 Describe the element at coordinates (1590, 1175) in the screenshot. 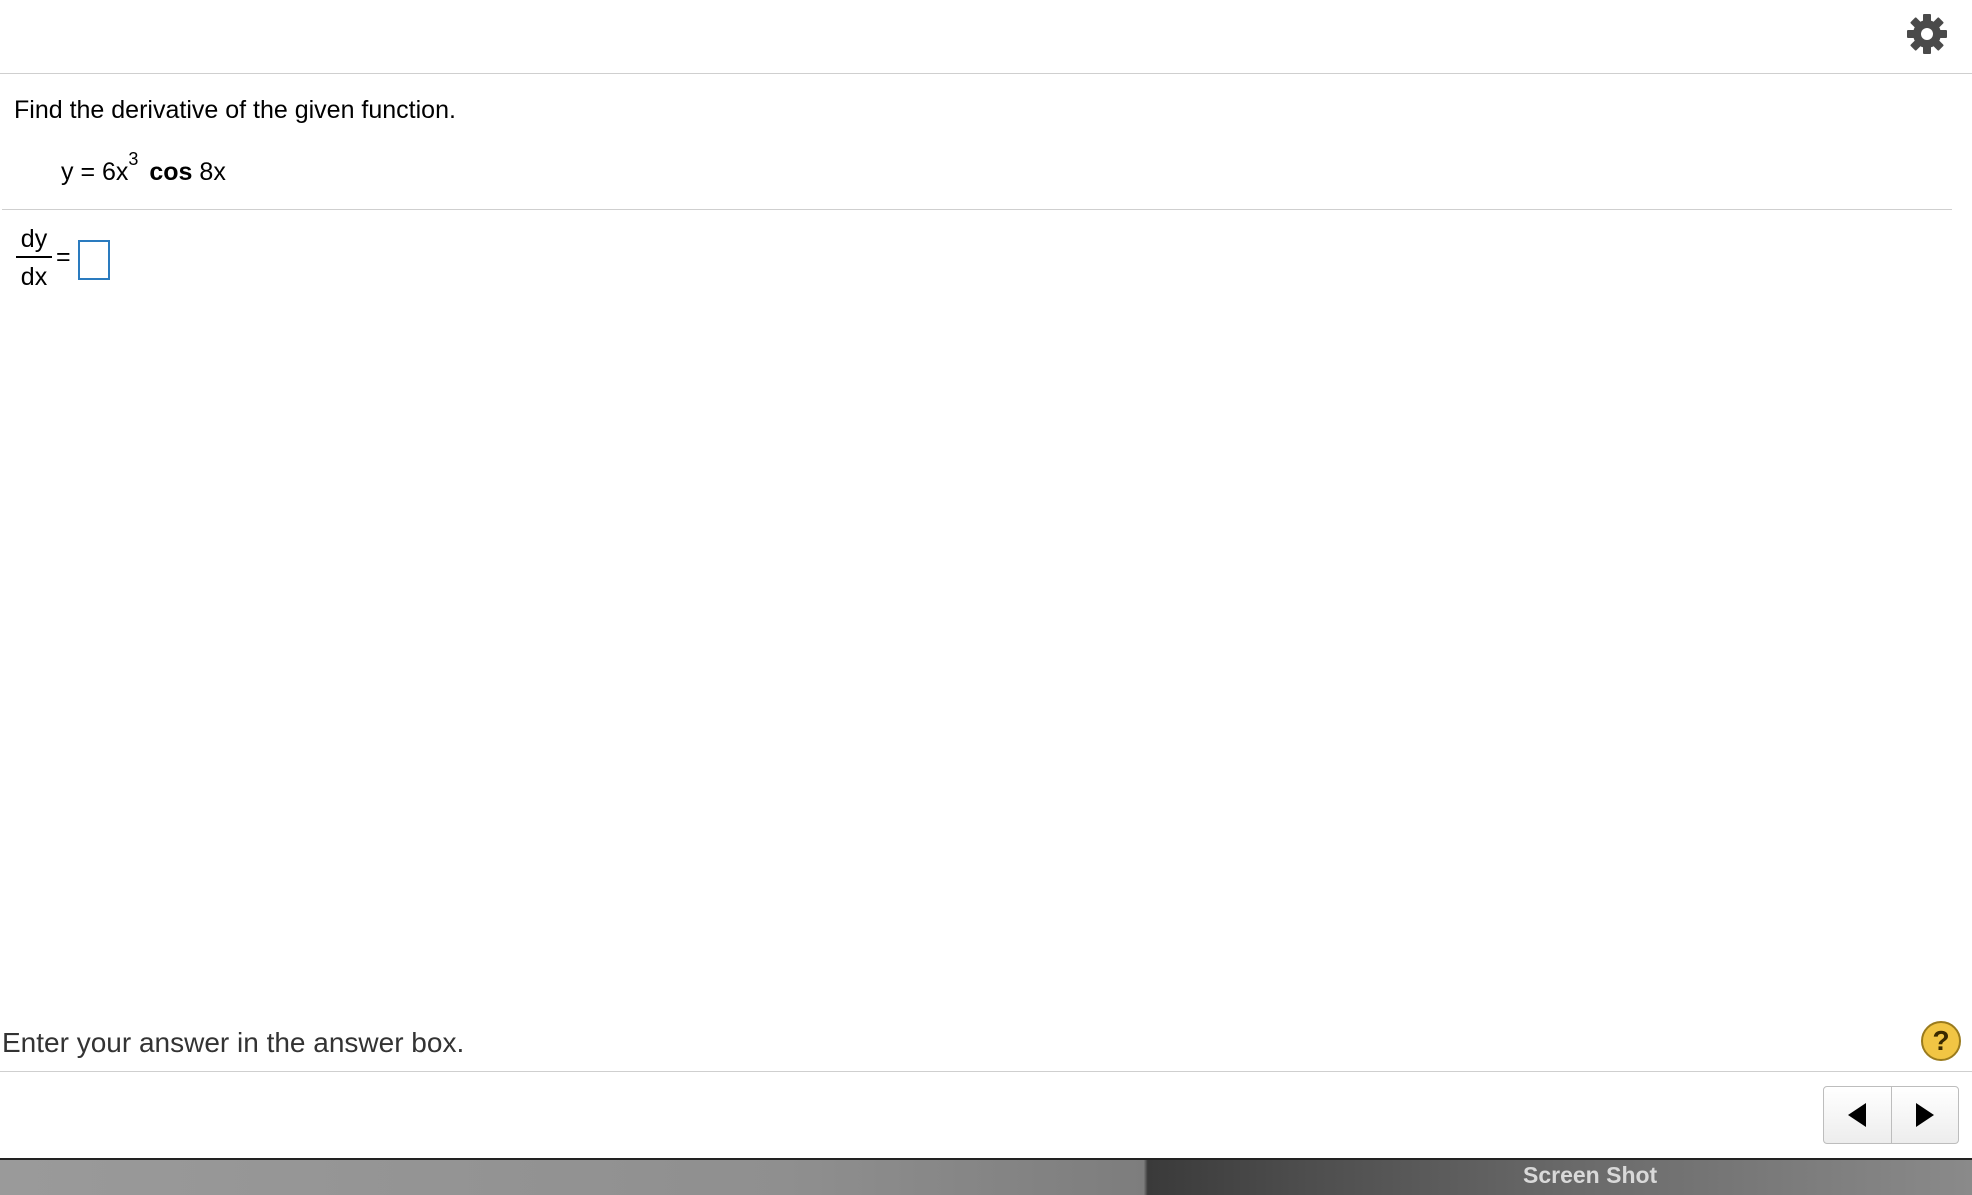

I see `desktop-file-label: Screen Shot` at that location.